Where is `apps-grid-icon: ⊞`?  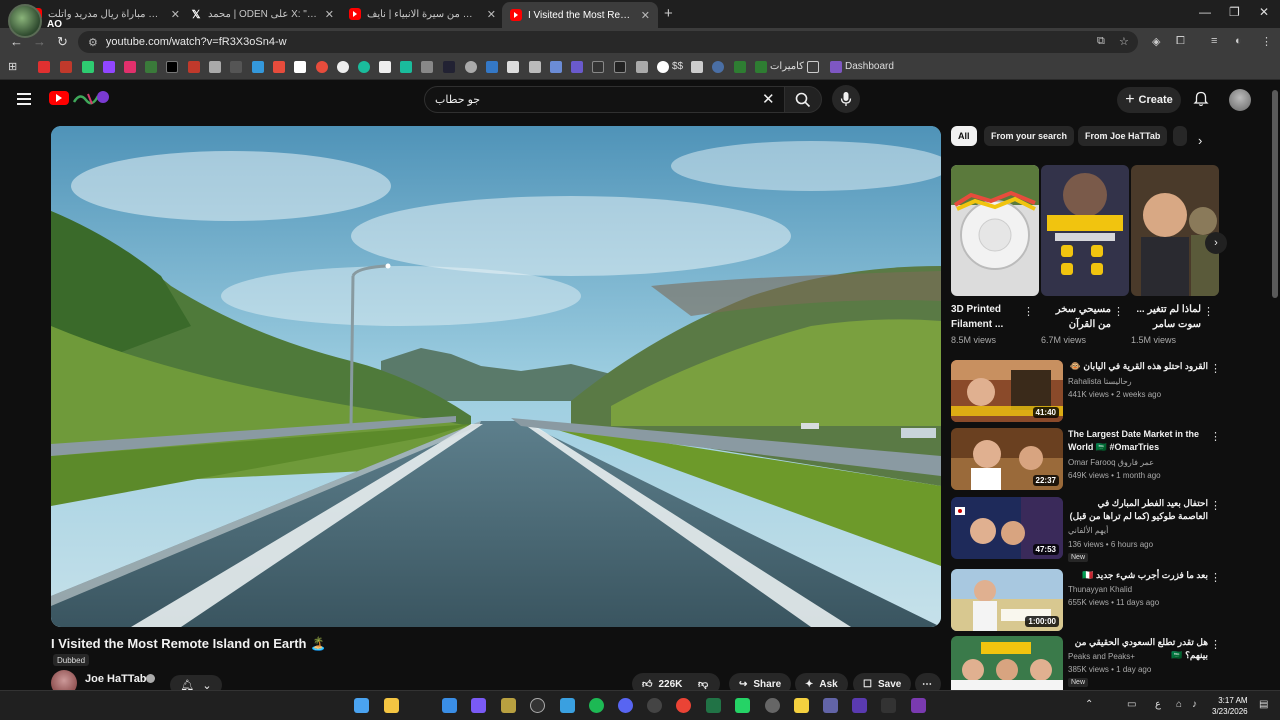
apps-grid-icon: ⊞ is located at coordinates (14, 66).